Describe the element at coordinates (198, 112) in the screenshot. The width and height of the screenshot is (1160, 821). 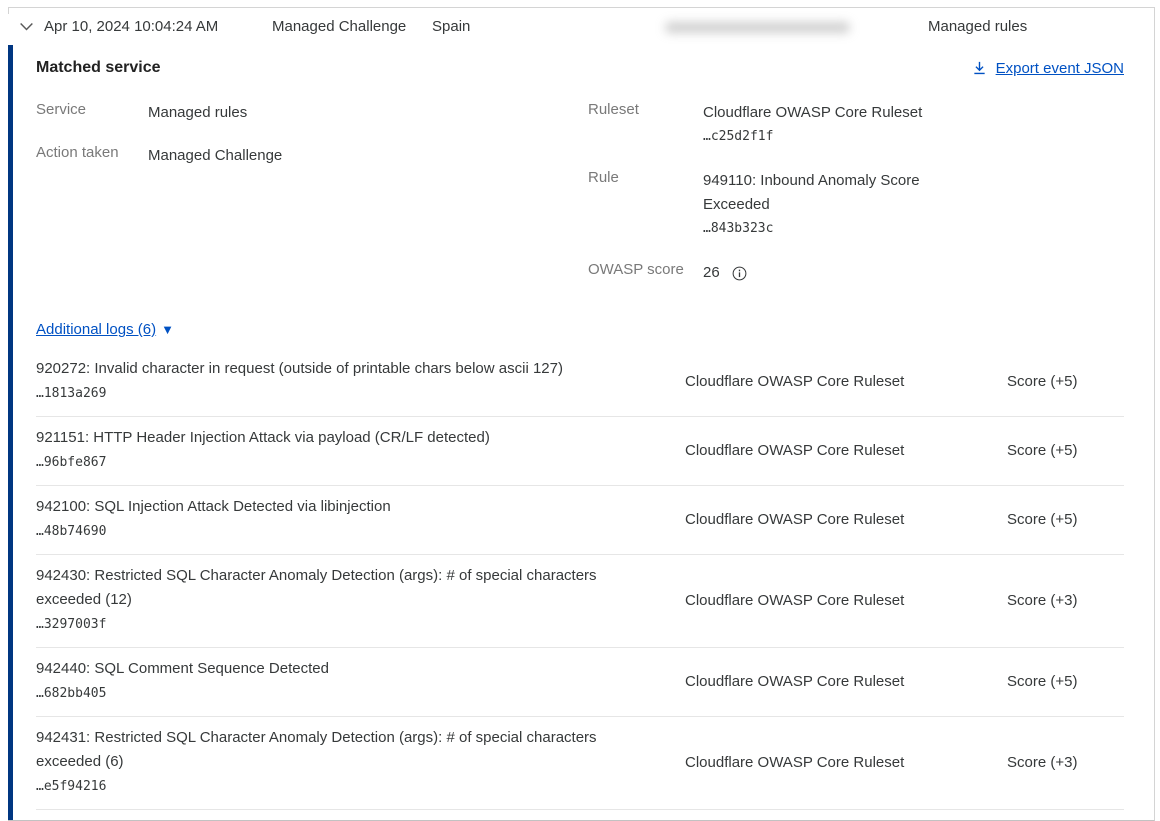
I see `service-value: Managed rules` at that location.